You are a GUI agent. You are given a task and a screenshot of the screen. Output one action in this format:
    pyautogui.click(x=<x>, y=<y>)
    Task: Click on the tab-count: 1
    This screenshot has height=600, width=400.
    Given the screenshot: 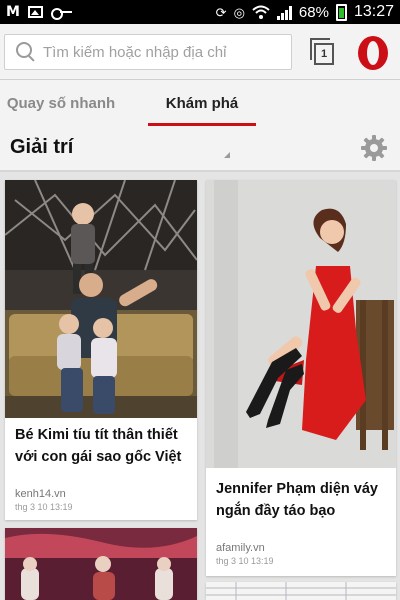 What is the action you would take?
    pyautogui.click(x=324, y=54)
    